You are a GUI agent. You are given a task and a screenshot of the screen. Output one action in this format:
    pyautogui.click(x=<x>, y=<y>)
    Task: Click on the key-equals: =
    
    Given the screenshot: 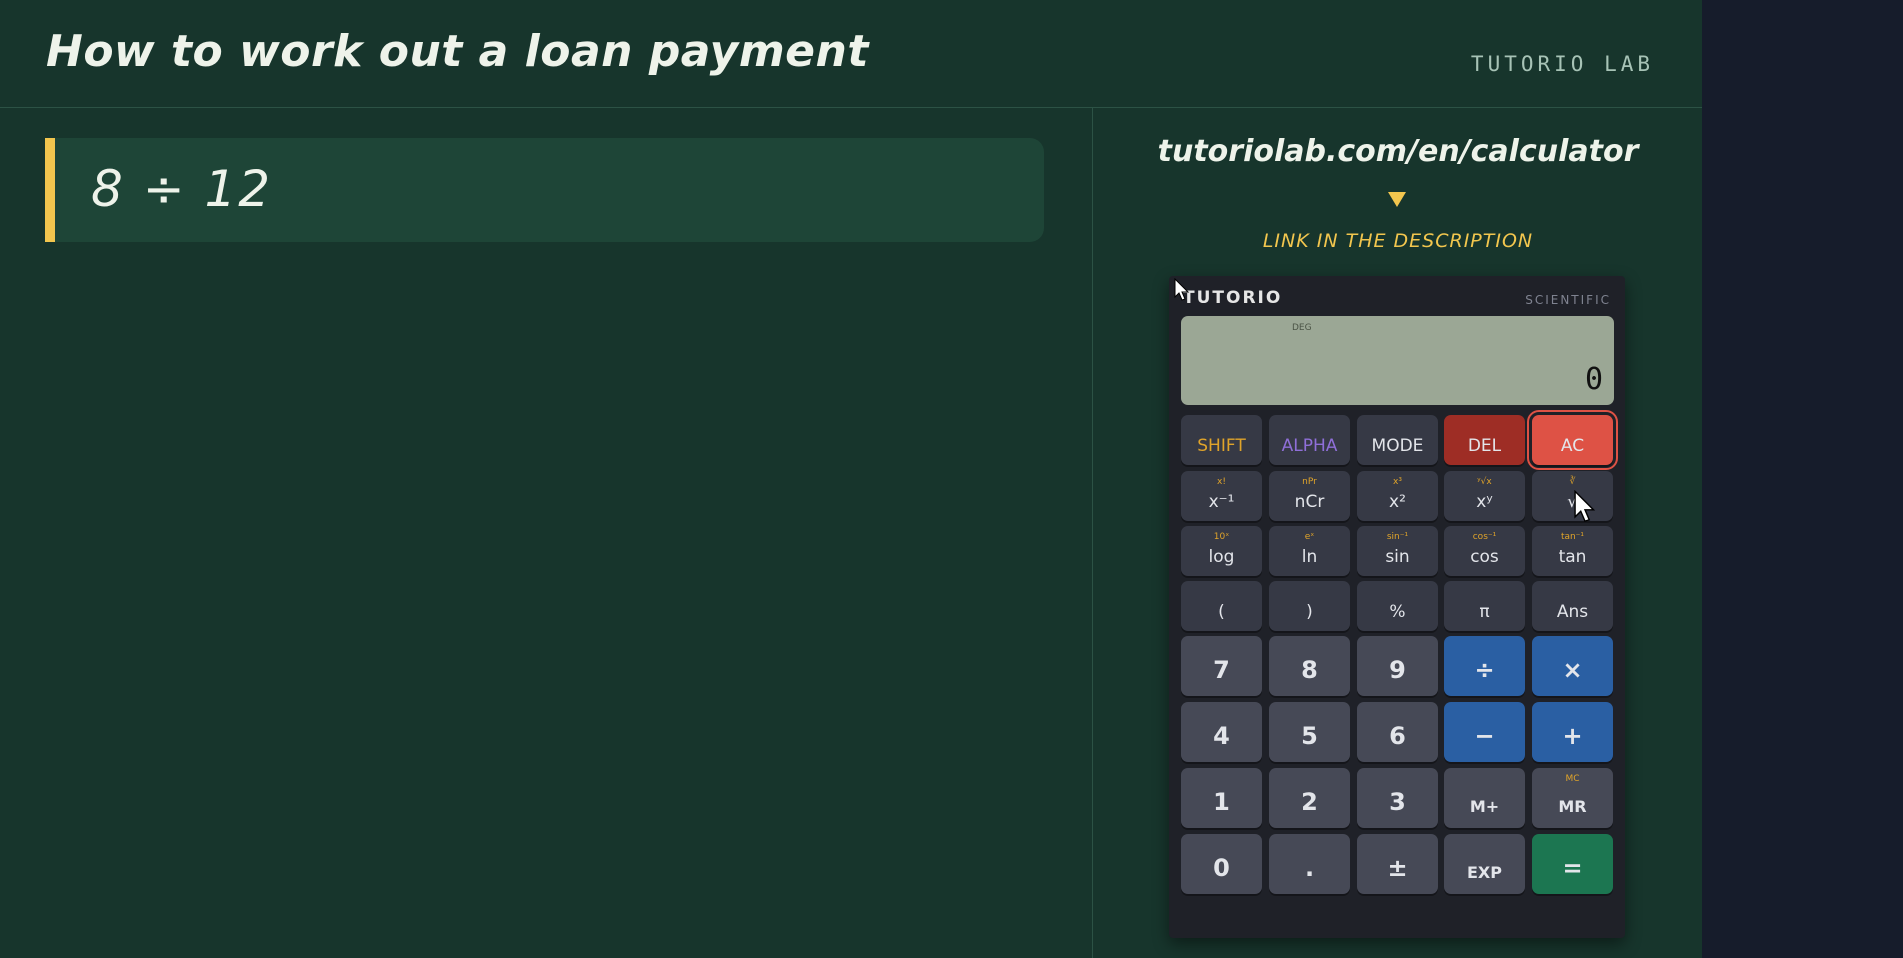 What is the action you would take?
    pyautogui.click(x=1572, y=864)
    